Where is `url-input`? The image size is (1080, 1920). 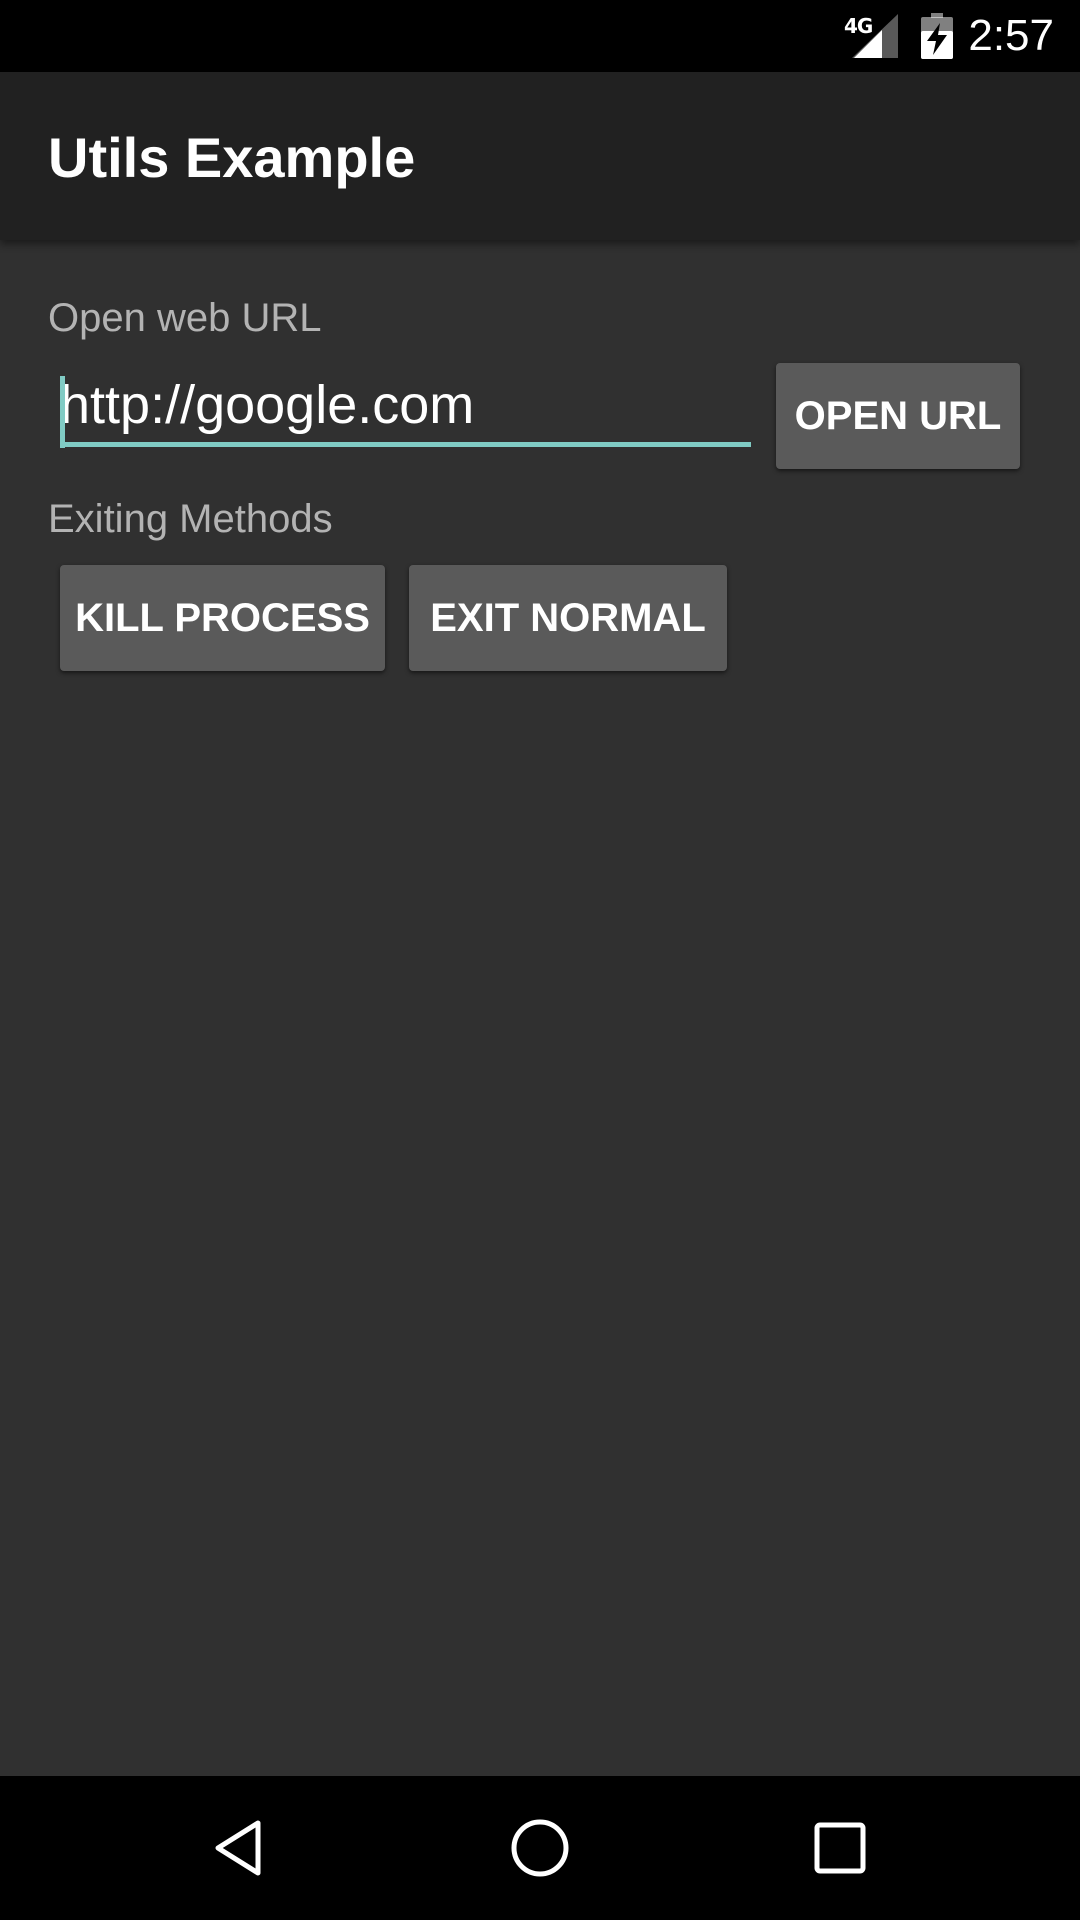
url-input is located at coordinates (402, 405).